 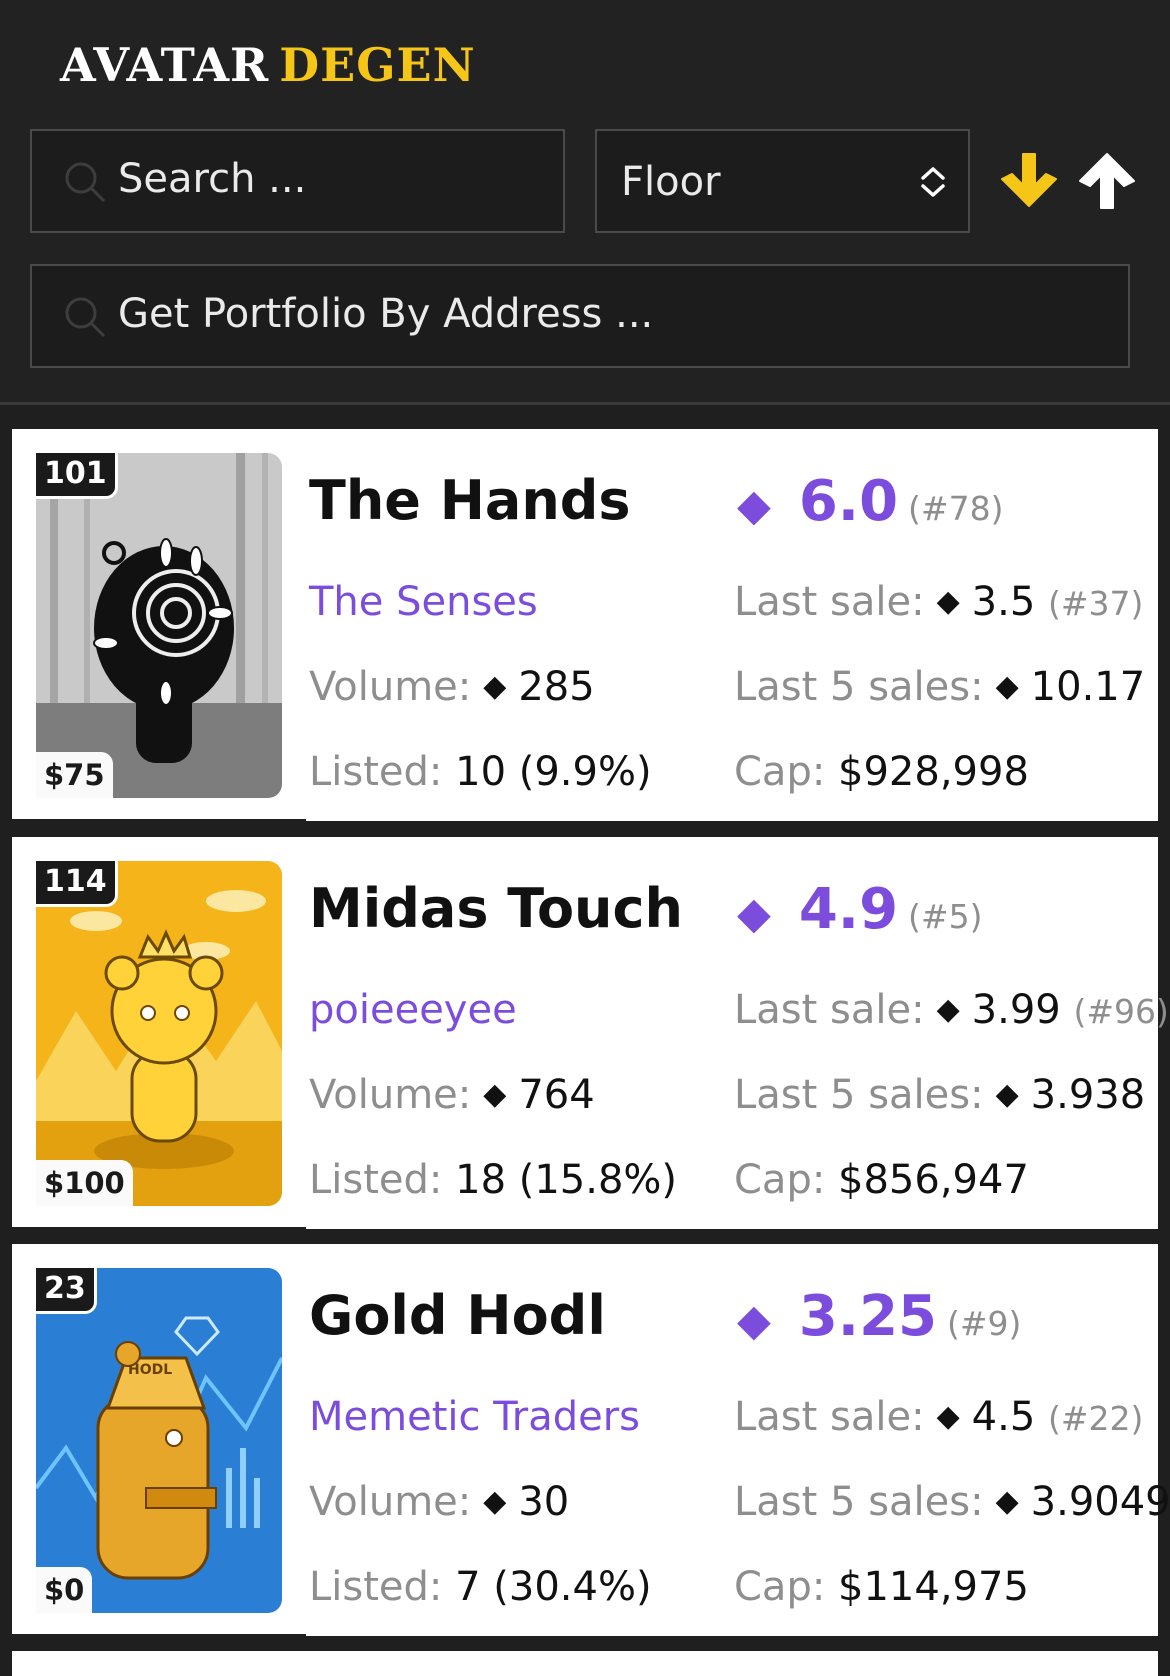 What do you see at coordinates (933, 1180) in the screenshot?
I see `cap-value: $856,947` at bounding box center [933, 1180].